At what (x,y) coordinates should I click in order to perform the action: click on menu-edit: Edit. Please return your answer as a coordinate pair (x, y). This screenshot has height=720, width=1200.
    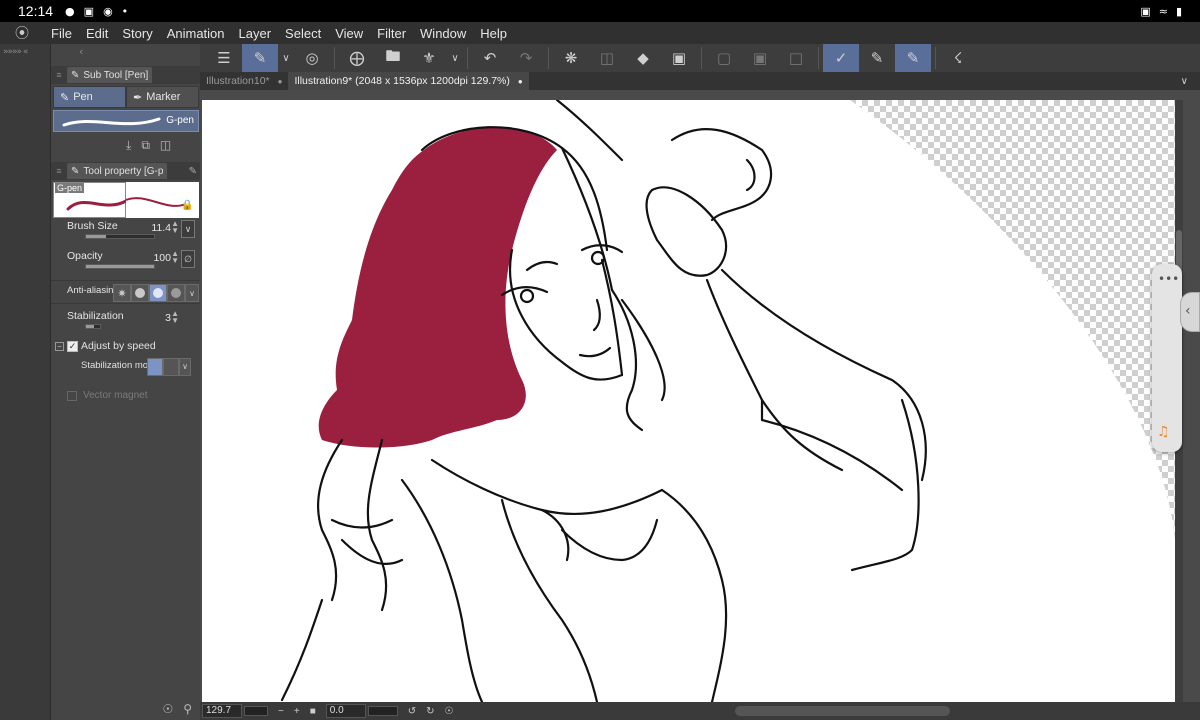
    Looking at the image, I should click on (97, 33).